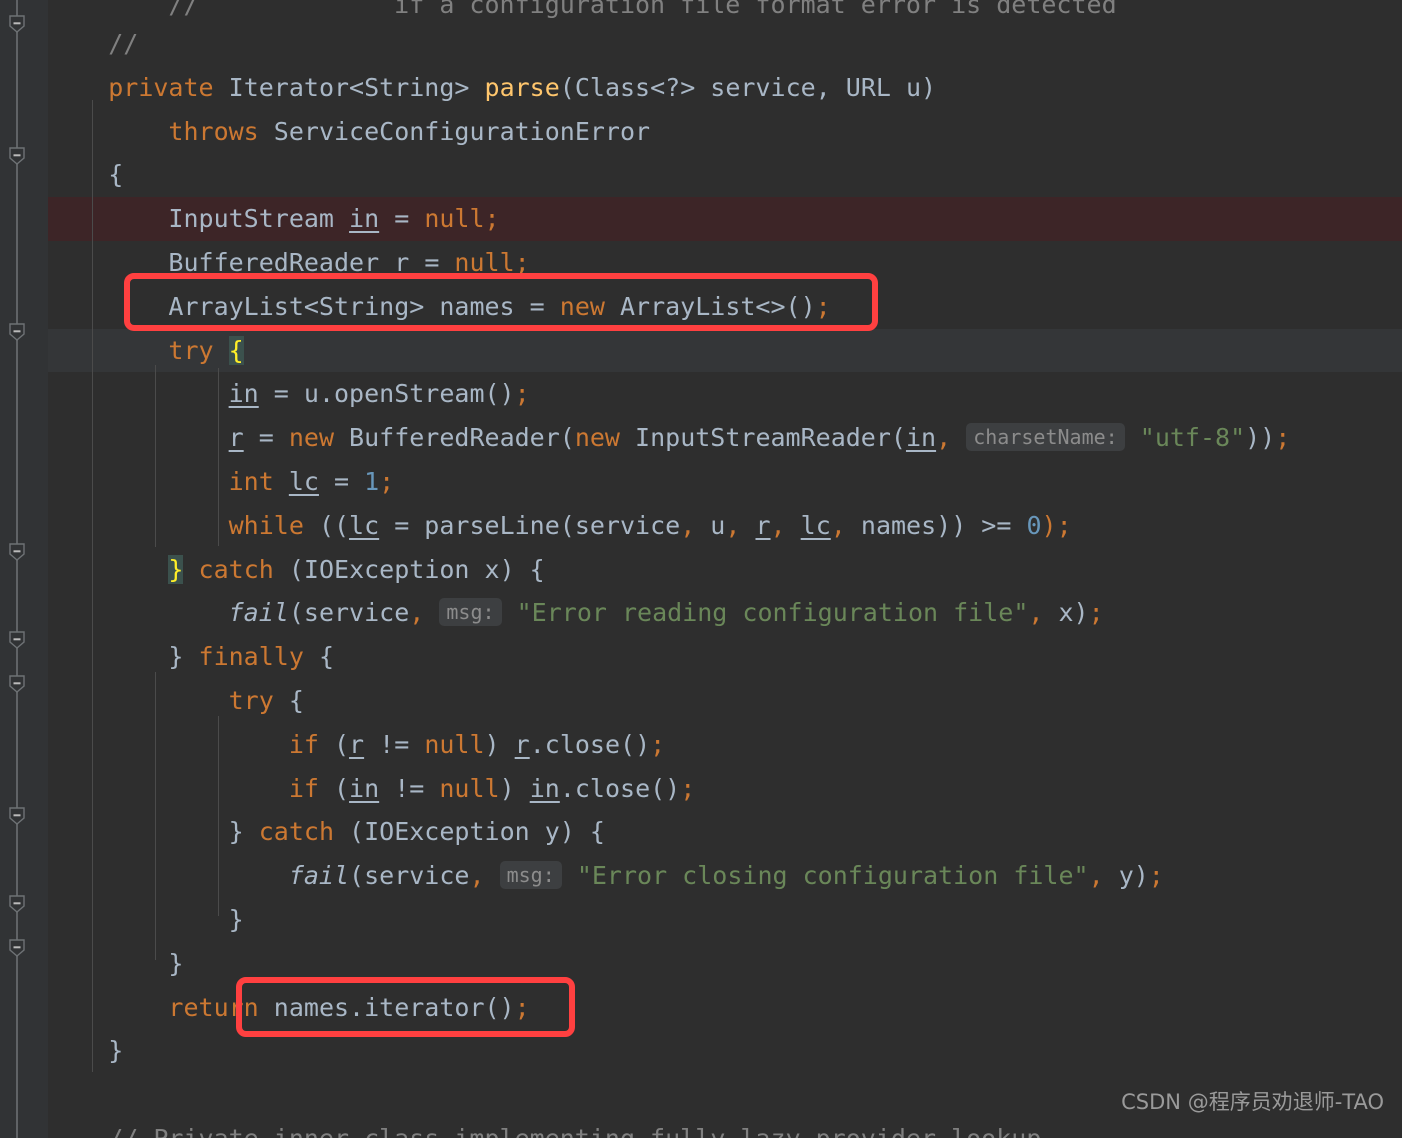  Describe the element at coordinates (259, 219) in the screenshot. I see `code-token-txt: InputStream` at that location.